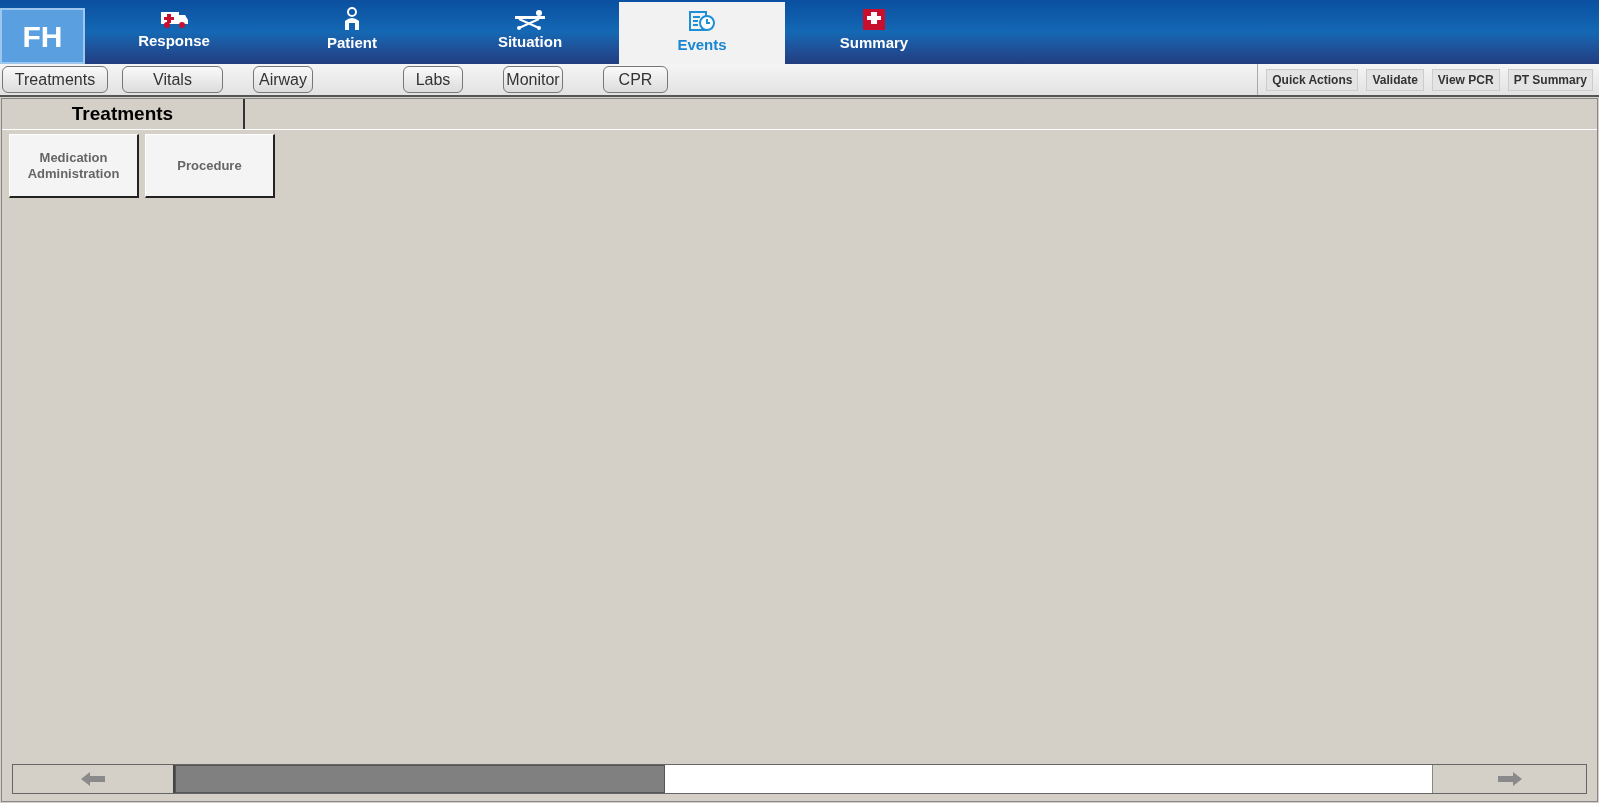 The width and height of the screenshot is (1599, 803). What do you see at coordinates (874, 19) in the screenshot?
I see `hospital-icon` at bounding box center [874, 19].